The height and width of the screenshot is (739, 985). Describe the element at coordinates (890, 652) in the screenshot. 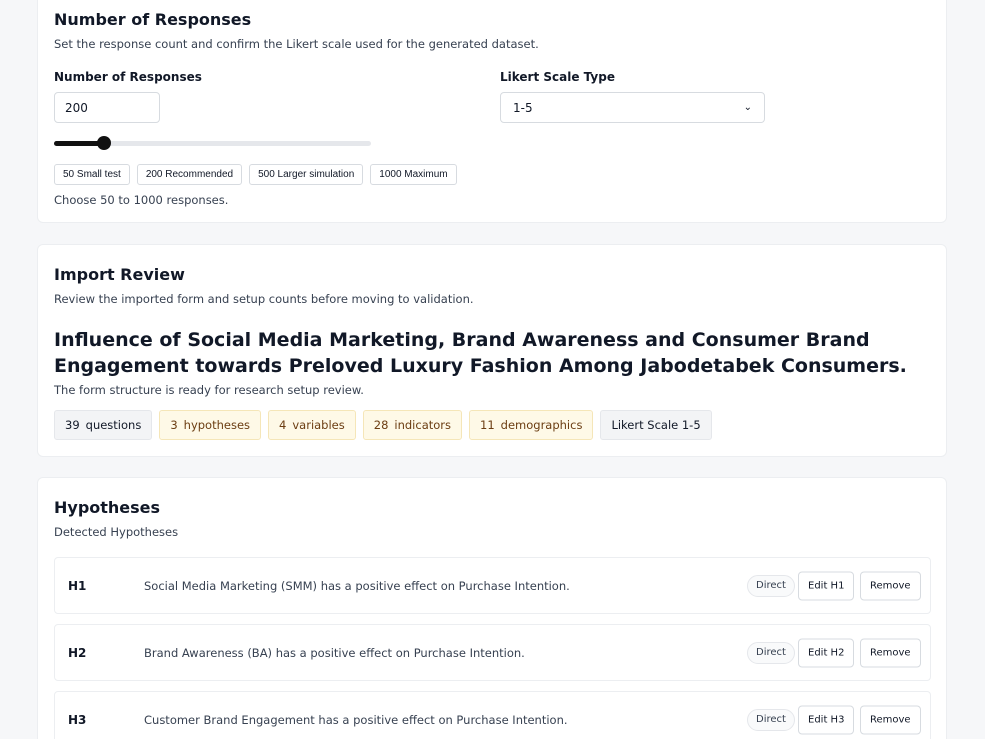

I see `remove-h2-button: Remove` at that location.